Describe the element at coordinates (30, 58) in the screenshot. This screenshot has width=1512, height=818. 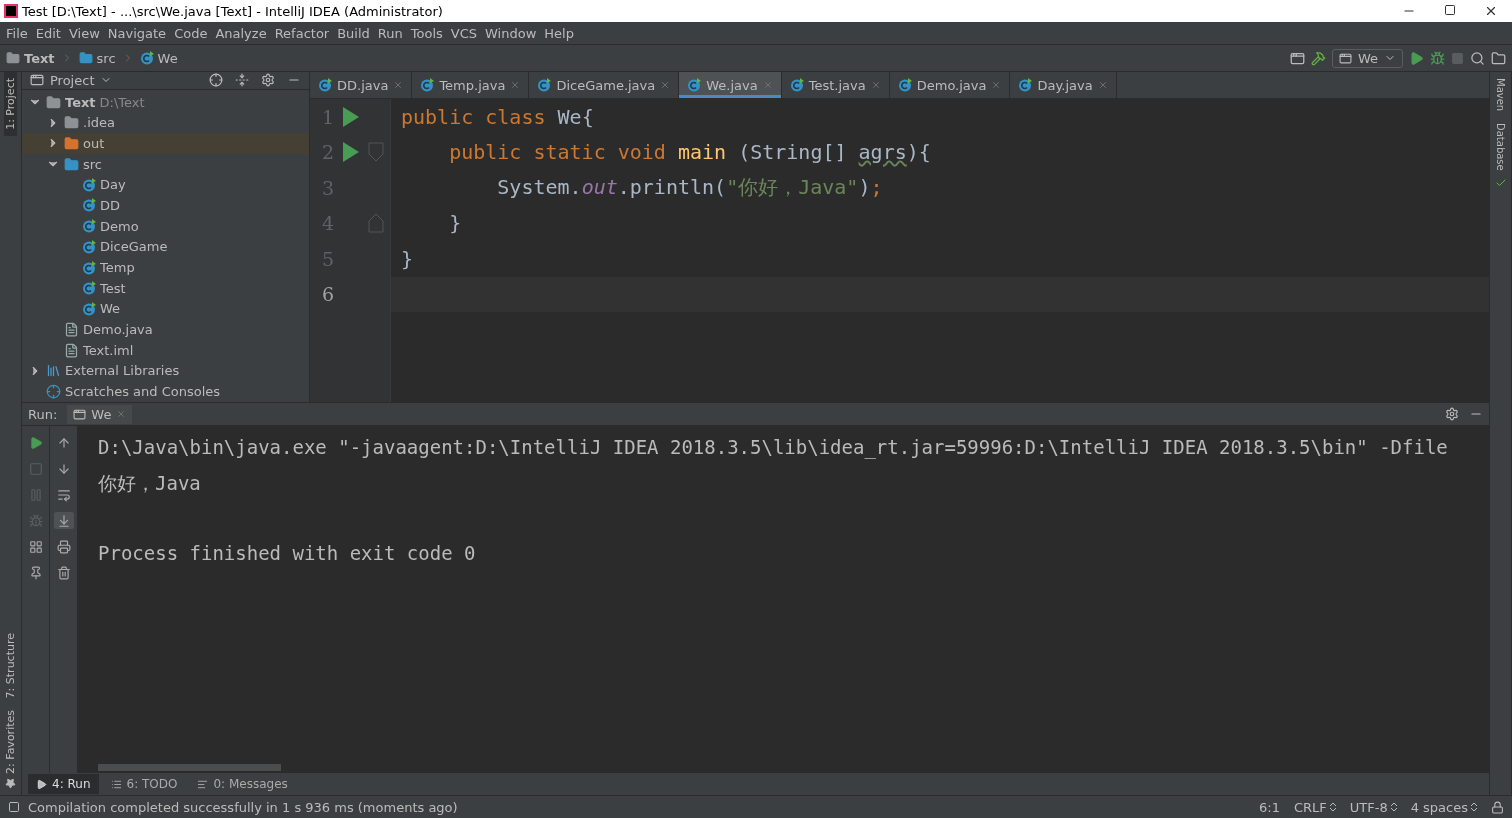
I see `breadcrumb: Text` at that location.